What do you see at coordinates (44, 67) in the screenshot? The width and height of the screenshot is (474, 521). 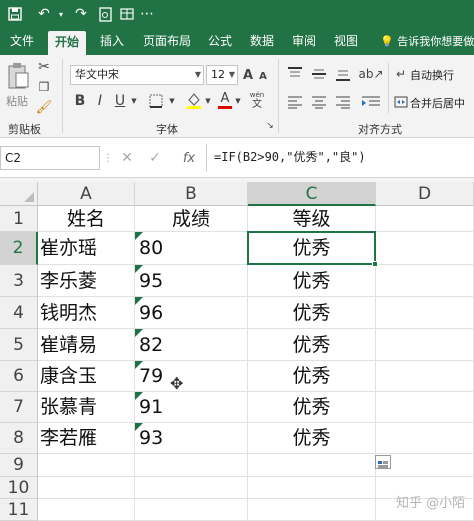 I see `cut-icon: ✂` at bounding box center [44, 67].